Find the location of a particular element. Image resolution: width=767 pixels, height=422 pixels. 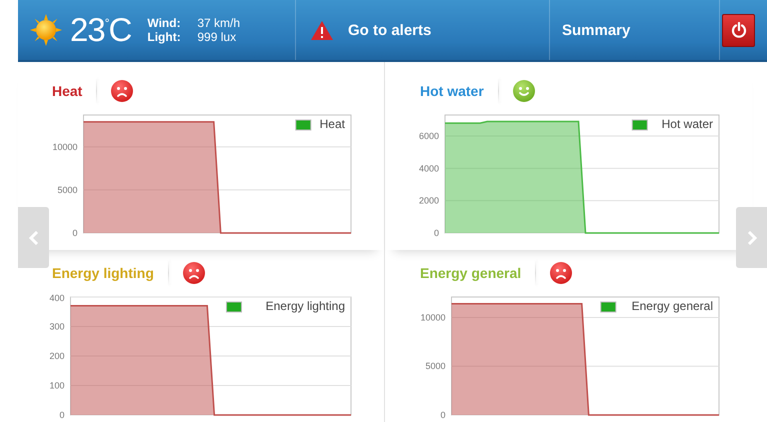

sun-icon is located at coordinates (46, 30).